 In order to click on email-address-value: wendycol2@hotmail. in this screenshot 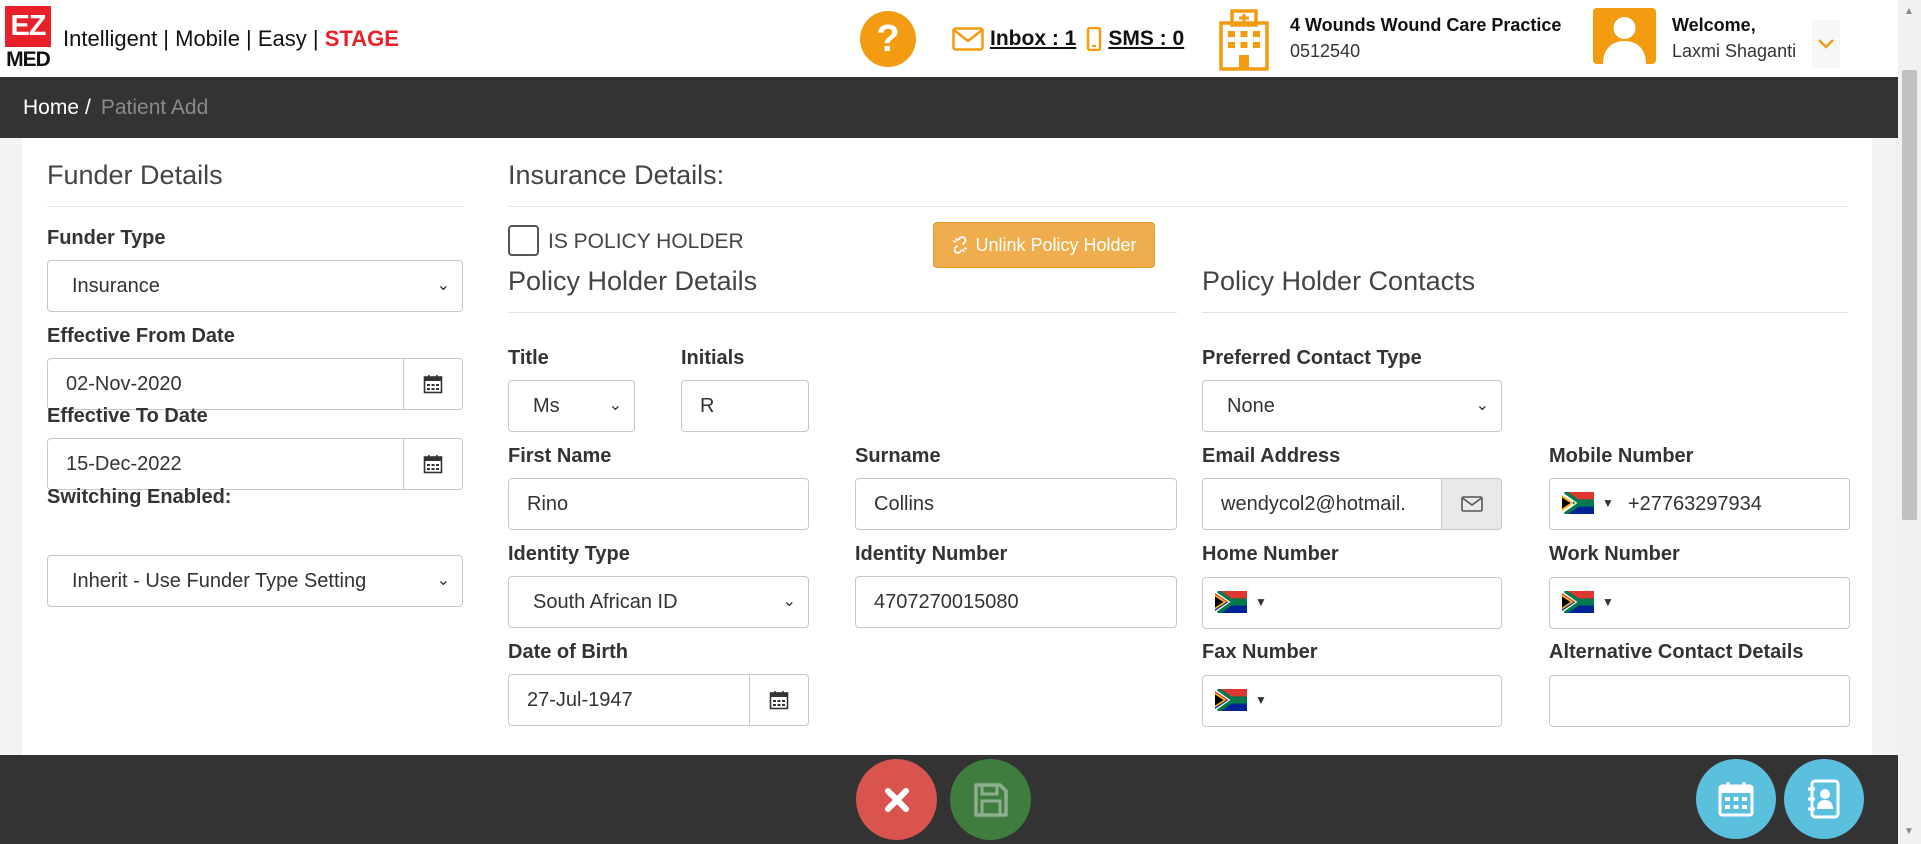, I will do `click(1313, 504)`.